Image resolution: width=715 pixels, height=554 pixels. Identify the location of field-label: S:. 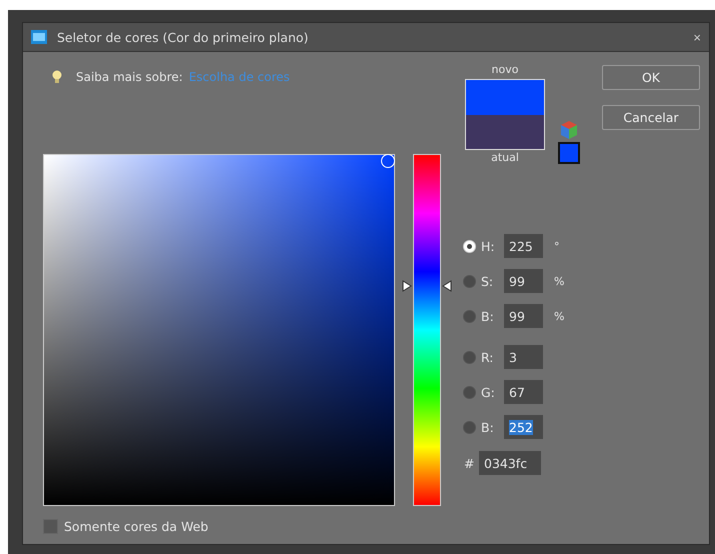
(487, 281).